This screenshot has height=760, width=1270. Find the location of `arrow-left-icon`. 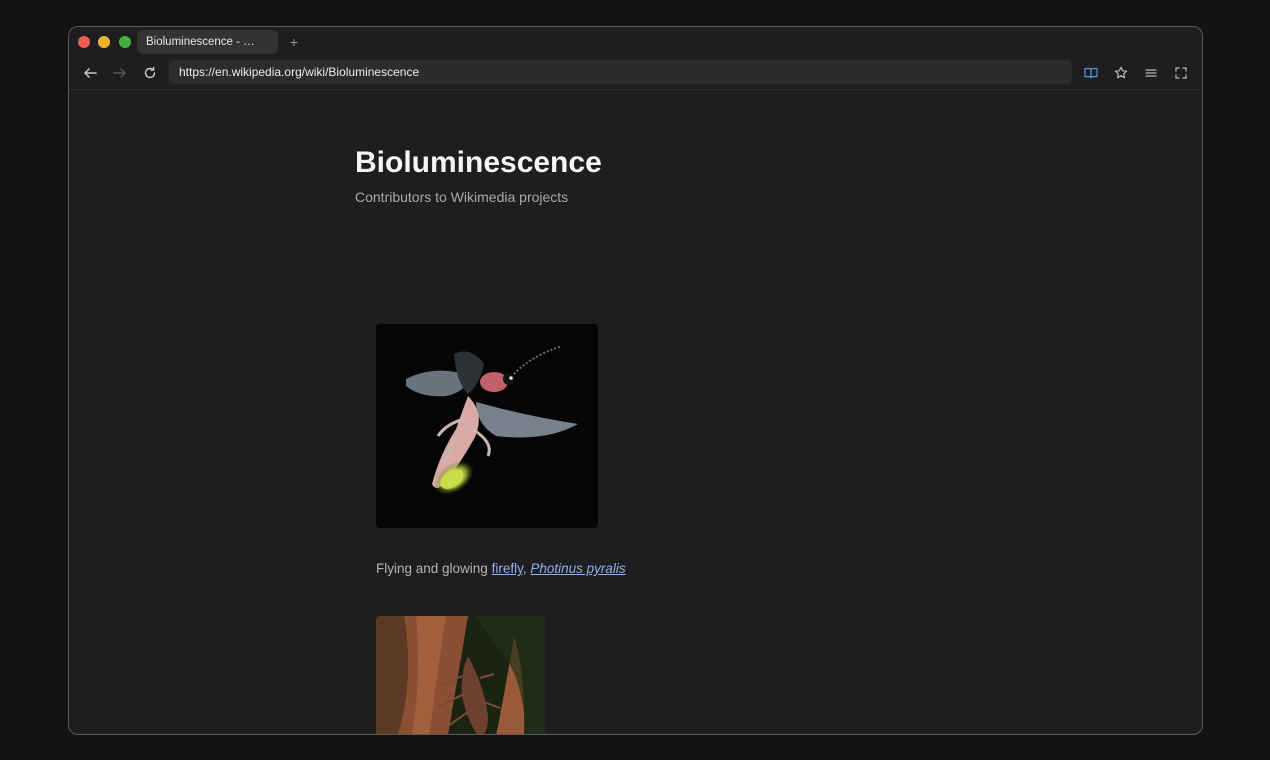

arrow-left-icon is located at coordinates (90, 73).